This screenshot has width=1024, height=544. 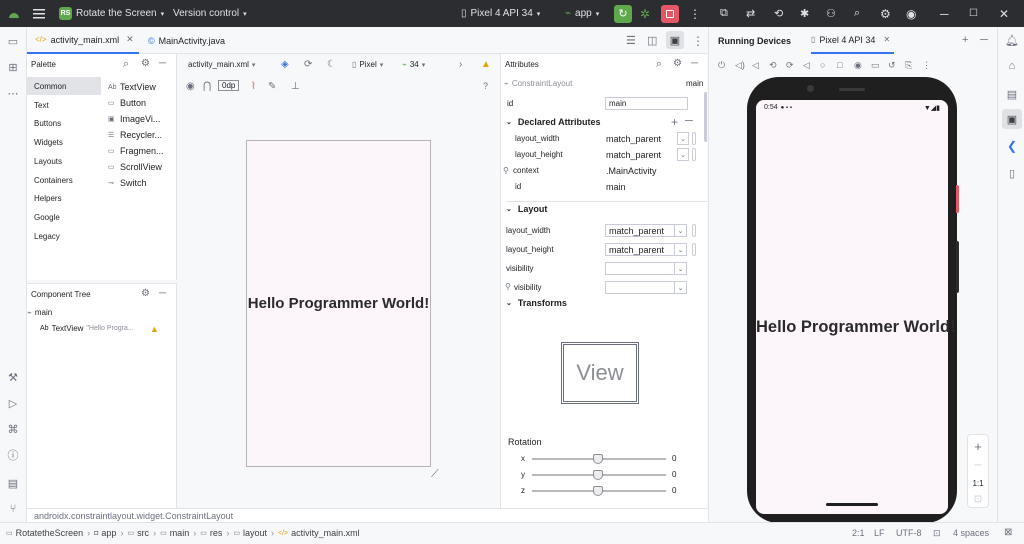 What do you see at coordinates (13, 93) in the screenshot?
I see `more-horizontal-icon: ⋯` at bounding box center [13, 93].